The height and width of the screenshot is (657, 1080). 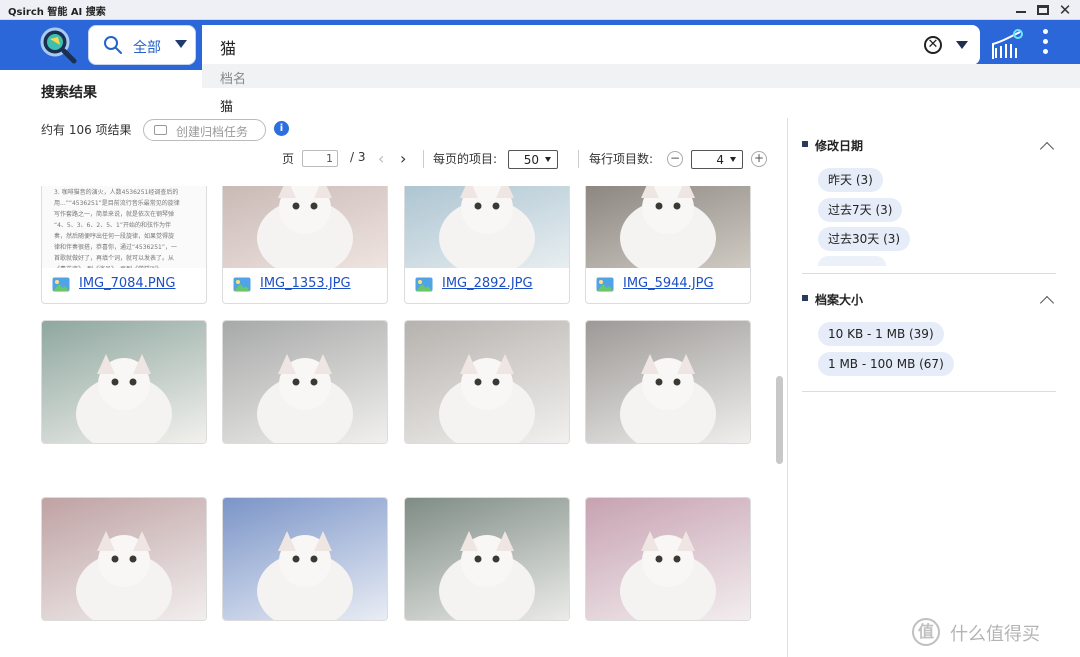 I want to click on filter-chip: 1 MB - 100 MB (67), so click(x=886, y=364).